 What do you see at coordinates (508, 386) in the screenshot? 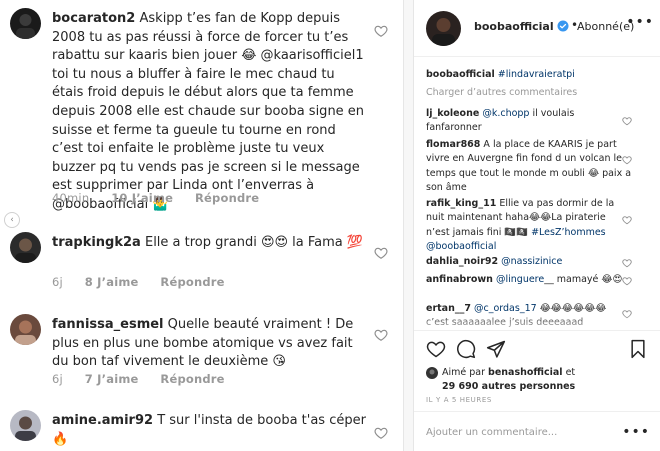
I see `likes-count: 29 690 autres personnes` at bounding box center [508, 386].